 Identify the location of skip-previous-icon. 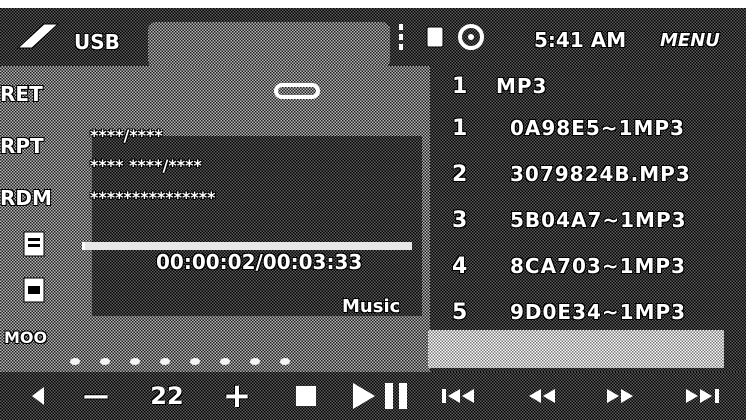
(458, 396).